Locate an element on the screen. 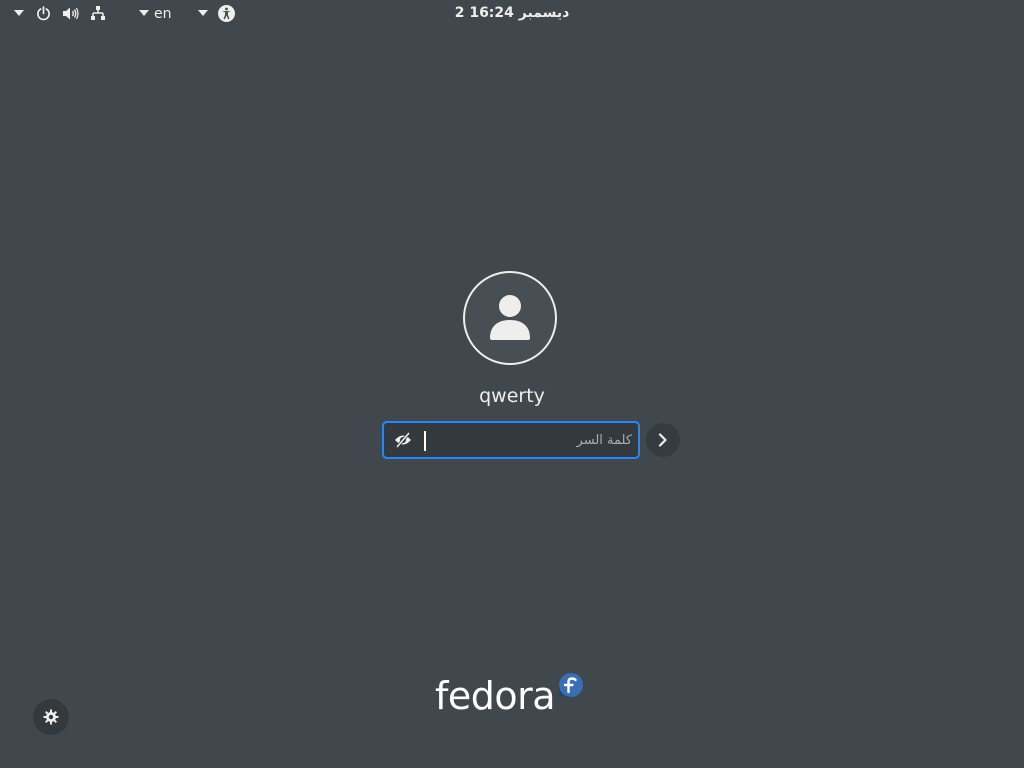  accessibility-dropdown-icon is located at coordinates (203, 13).